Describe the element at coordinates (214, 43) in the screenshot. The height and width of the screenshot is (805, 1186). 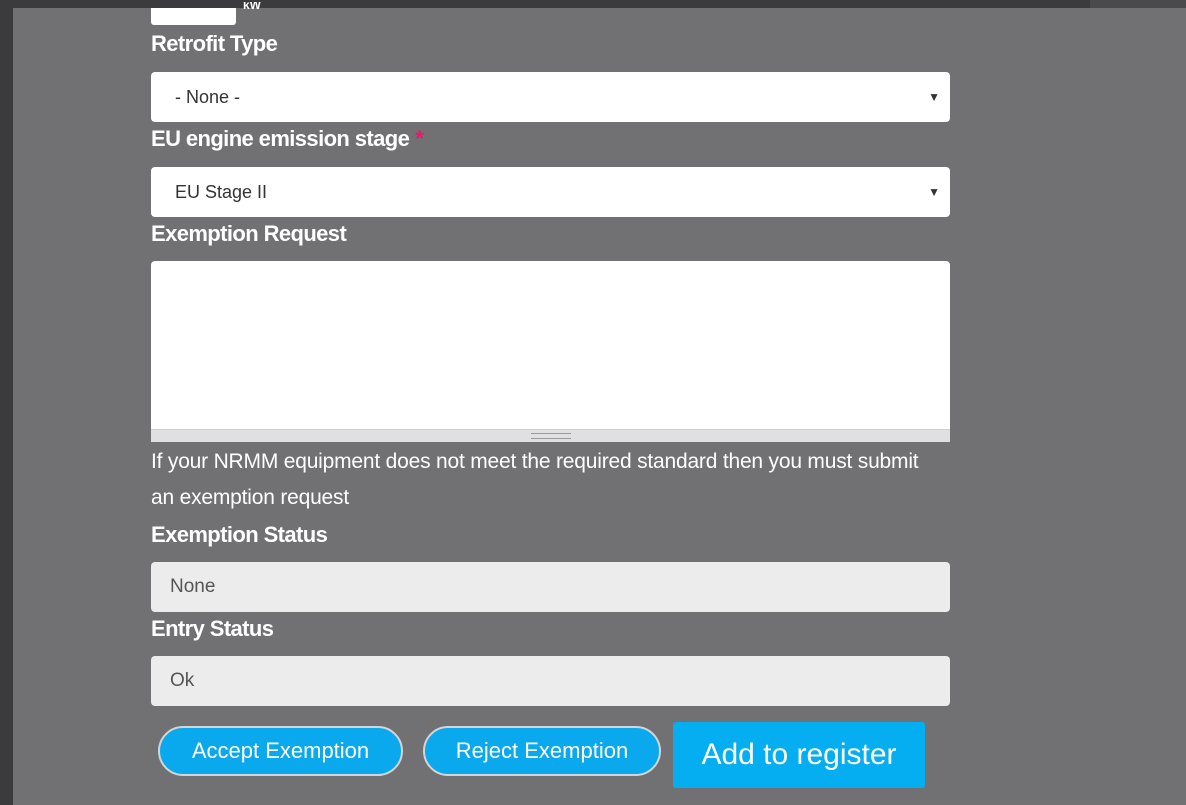
I see `retrofit-type-label: Retrofit Type` at that location.